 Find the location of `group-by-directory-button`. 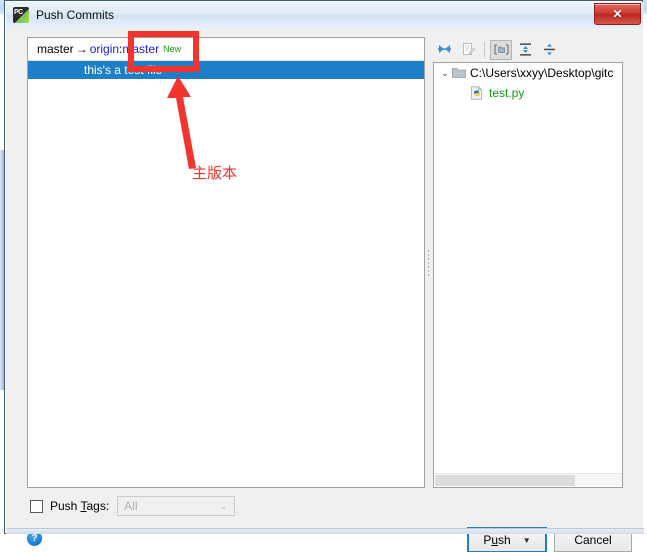

group-by-directory-button is located at coordinates (501, 49).